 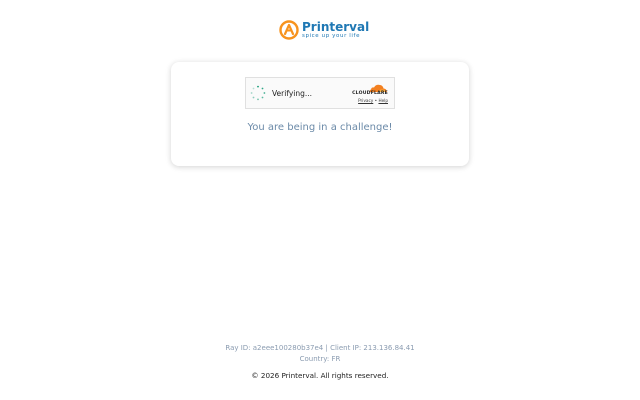 I want to click on help-link: Help, so click(x=383, y=100).